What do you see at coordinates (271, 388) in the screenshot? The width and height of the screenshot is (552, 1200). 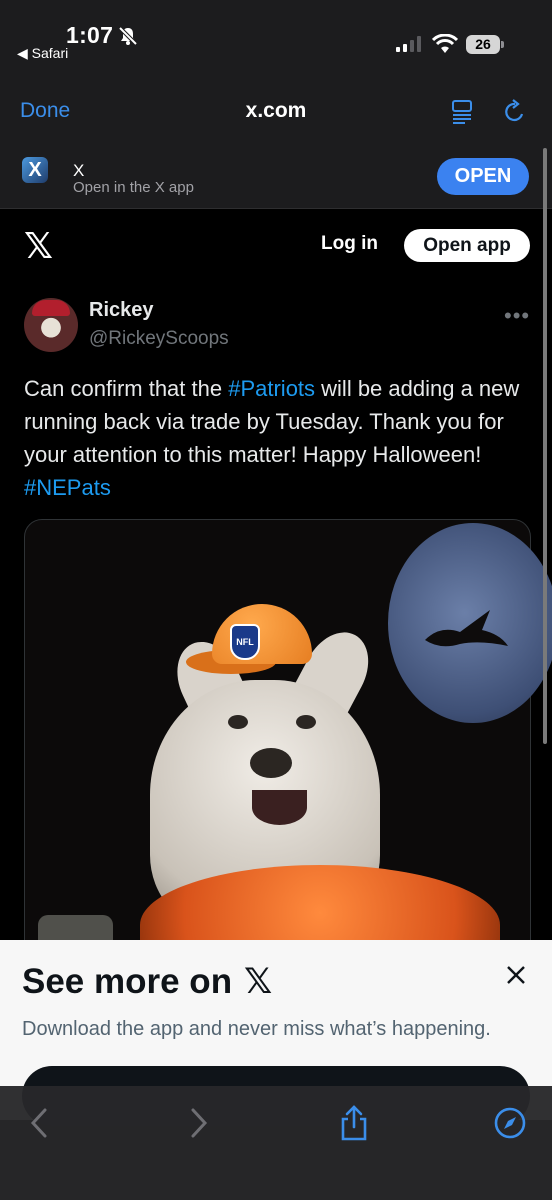 I see `hashtag-patriots: #Patriots` at bounding box center [271, 388].